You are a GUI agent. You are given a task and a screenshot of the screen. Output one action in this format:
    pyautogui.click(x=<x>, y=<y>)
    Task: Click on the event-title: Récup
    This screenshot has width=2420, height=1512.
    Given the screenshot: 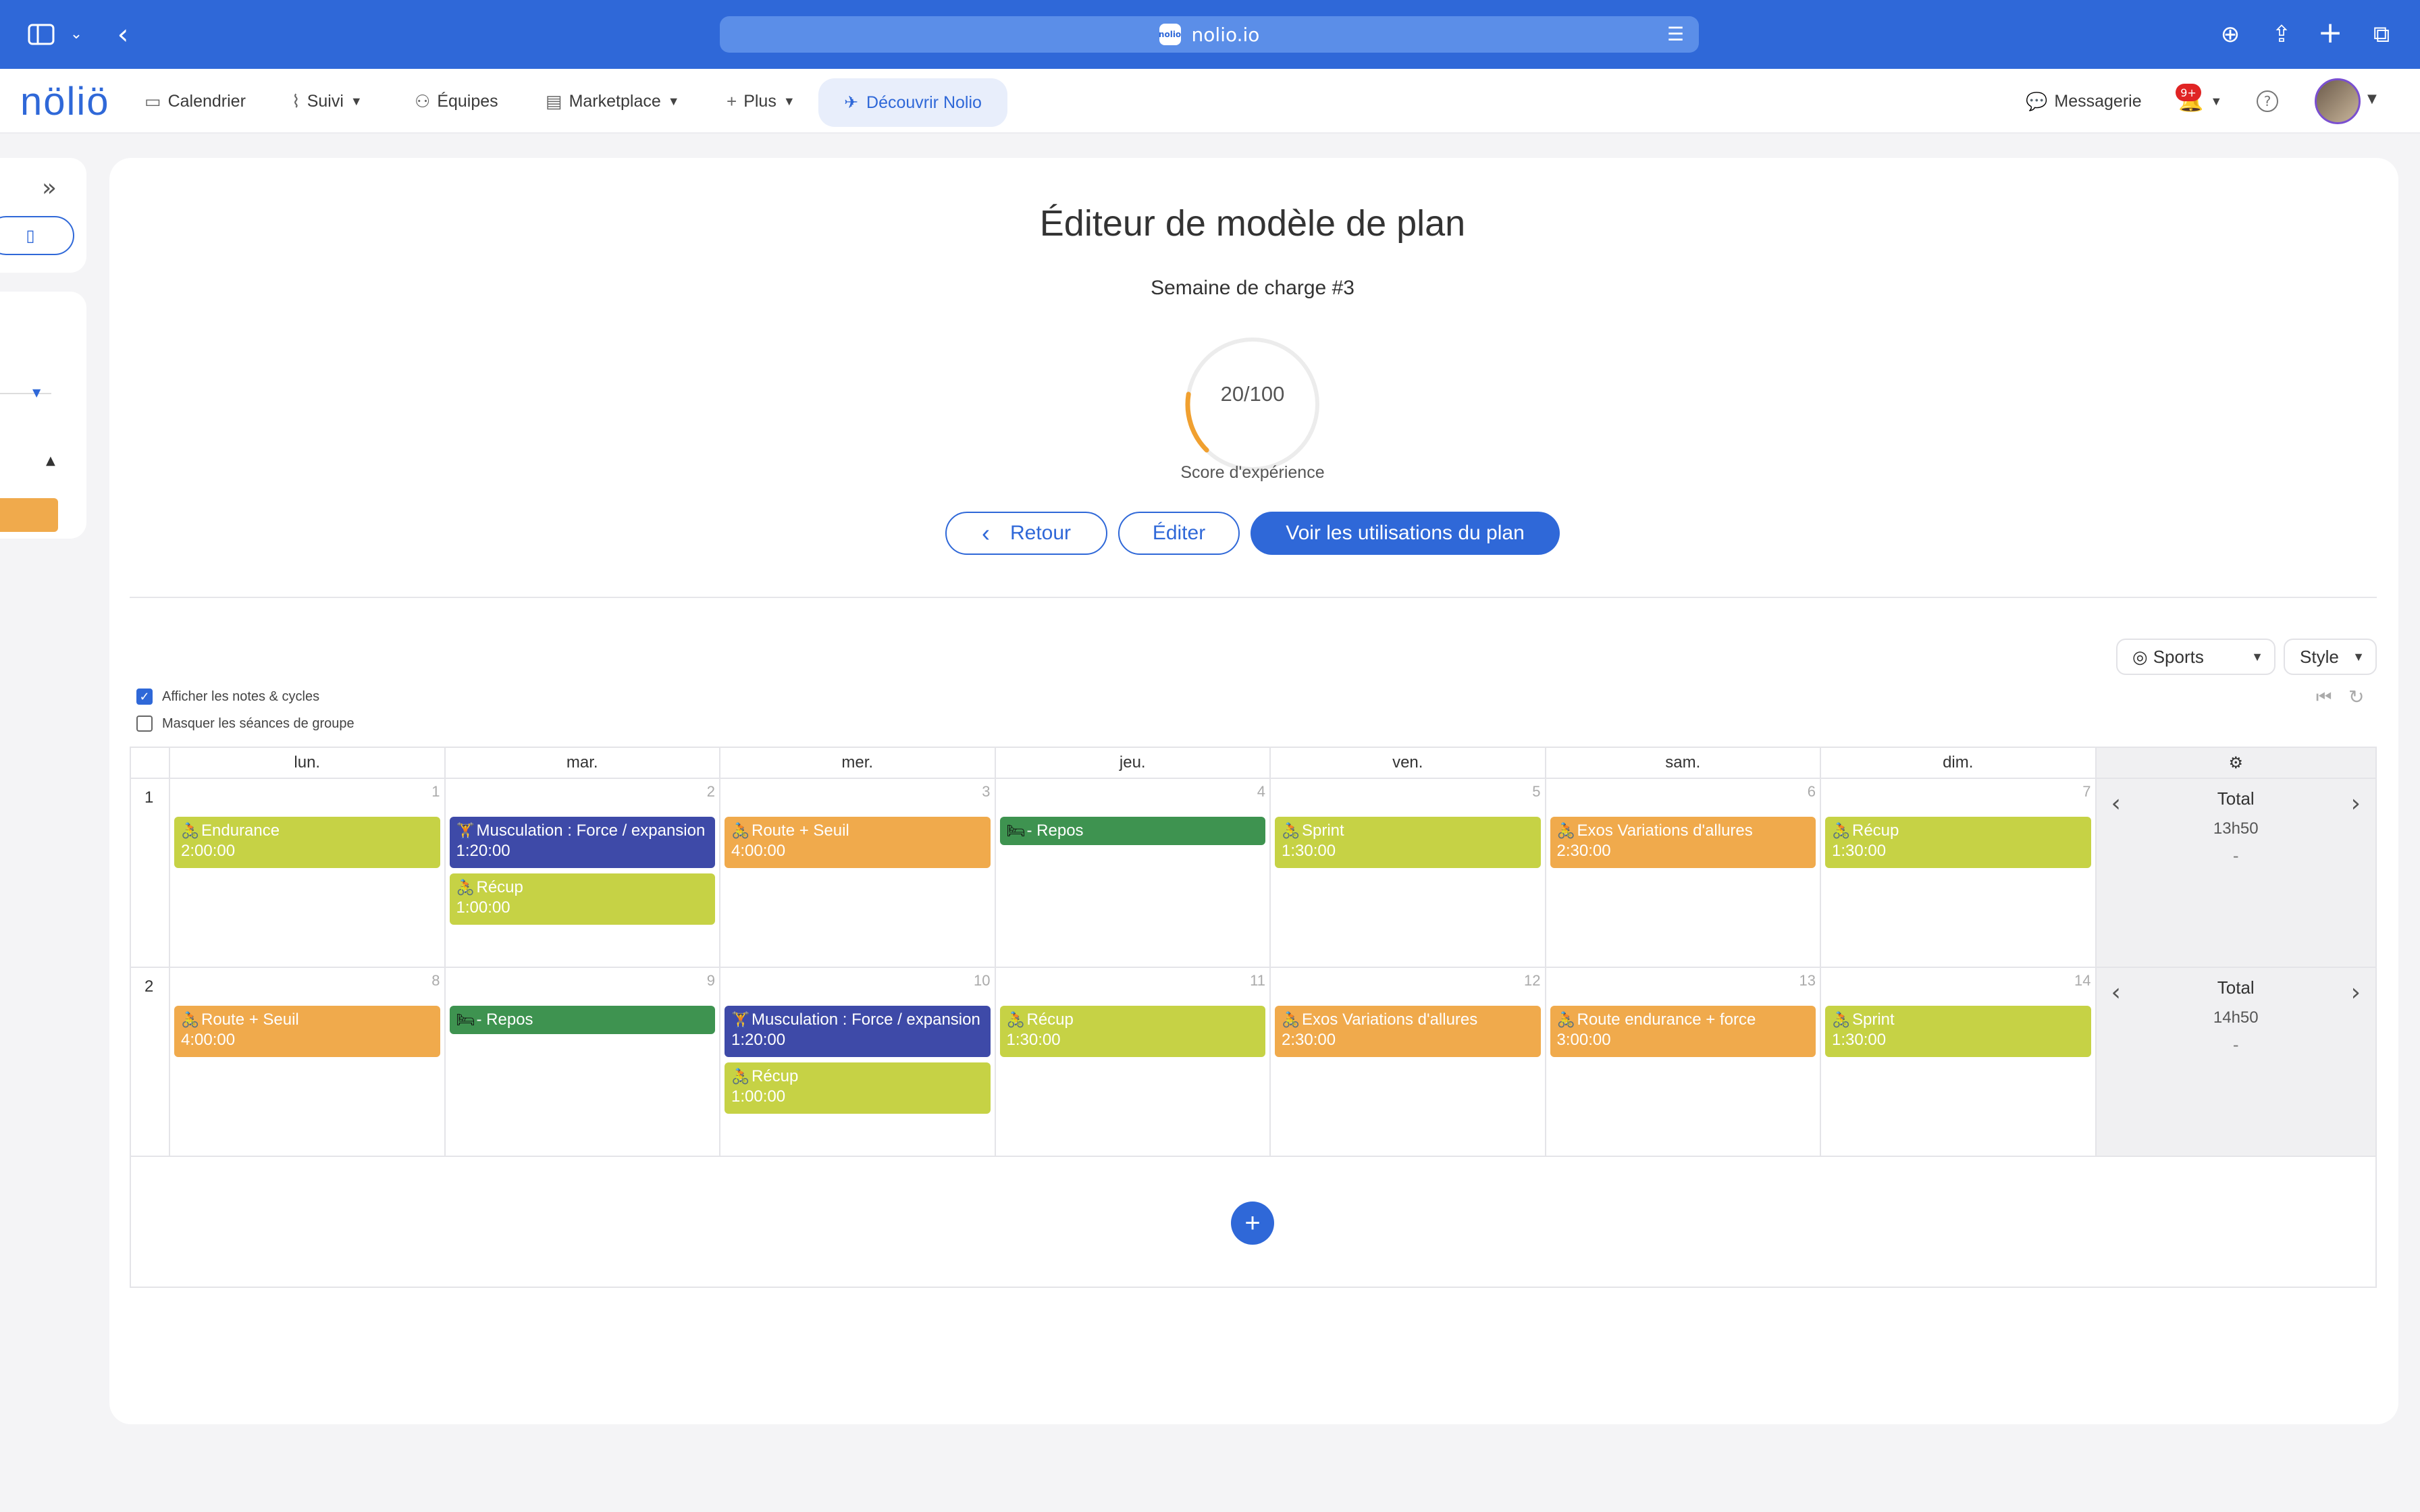 What is the action you would take?
    pyautogui.click(x=1875, y=830)
    